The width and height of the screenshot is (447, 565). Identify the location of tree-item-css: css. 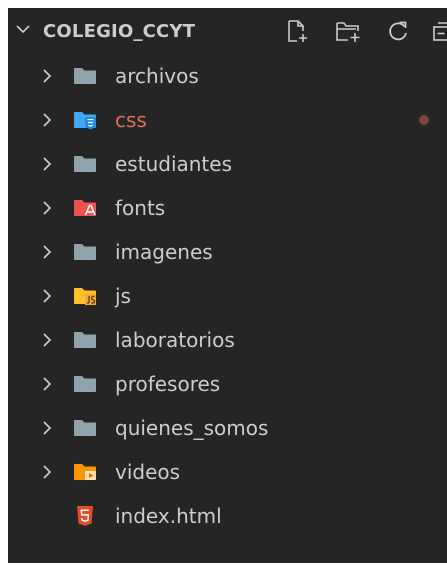
(227, 120).